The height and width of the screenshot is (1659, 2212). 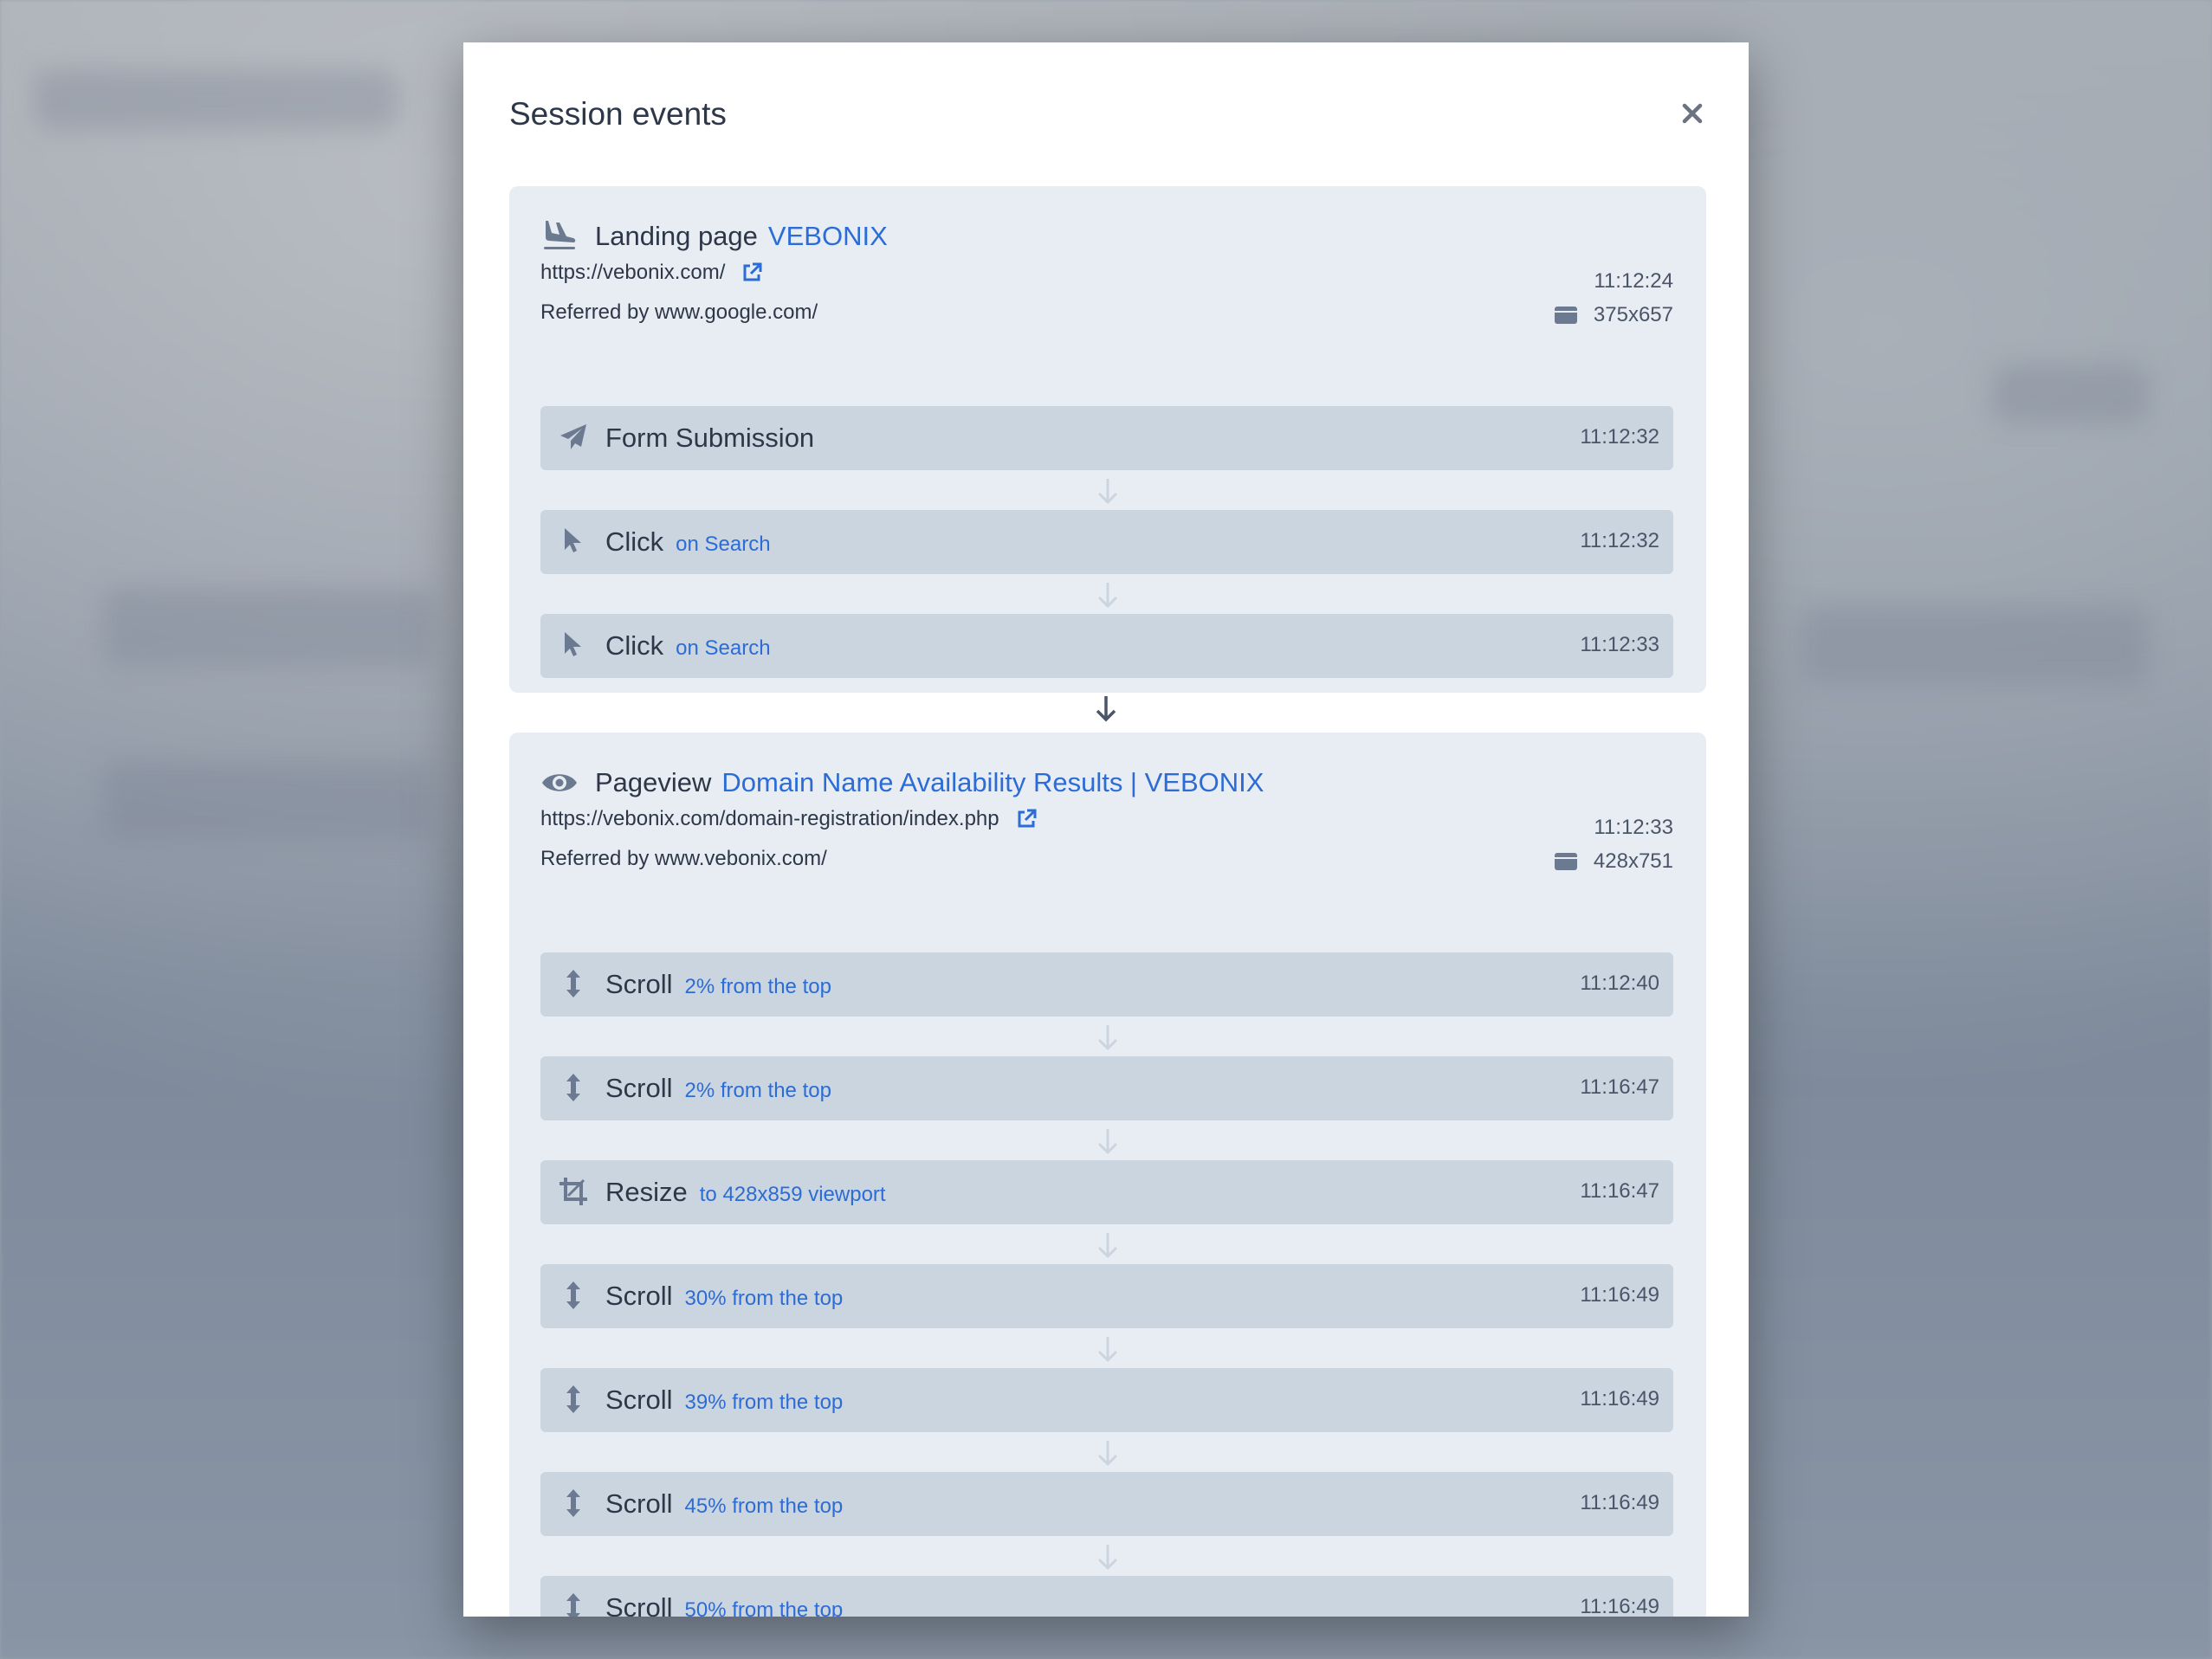 I want to click on close-icon, so click(x=1692, y=113).